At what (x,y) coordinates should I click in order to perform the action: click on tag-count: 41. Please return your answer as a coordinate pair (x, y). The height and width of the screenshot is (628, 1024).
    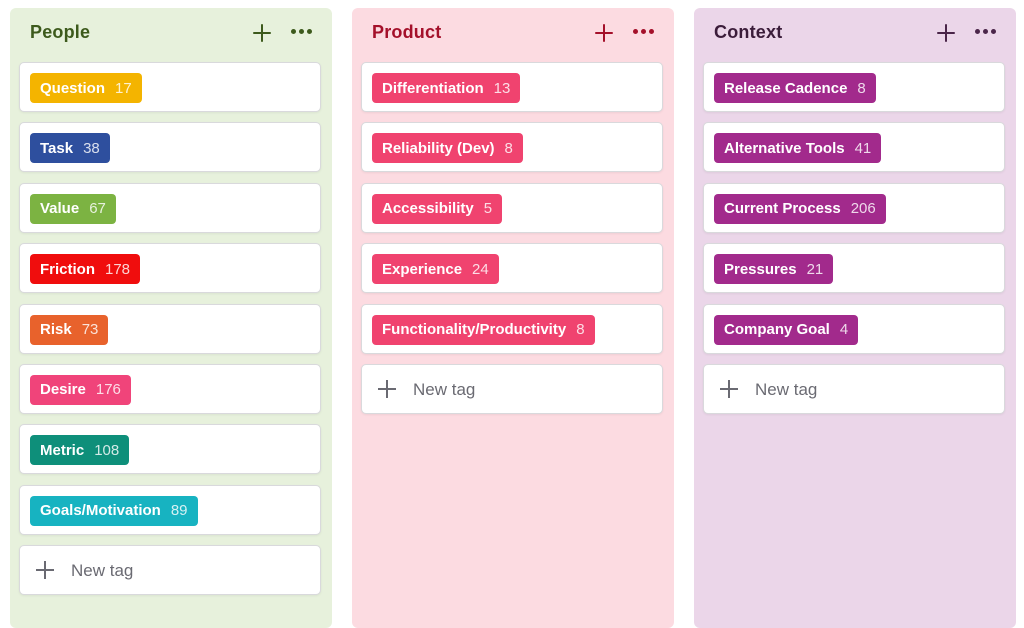
    Looking at the image, I should click on (863, 148).